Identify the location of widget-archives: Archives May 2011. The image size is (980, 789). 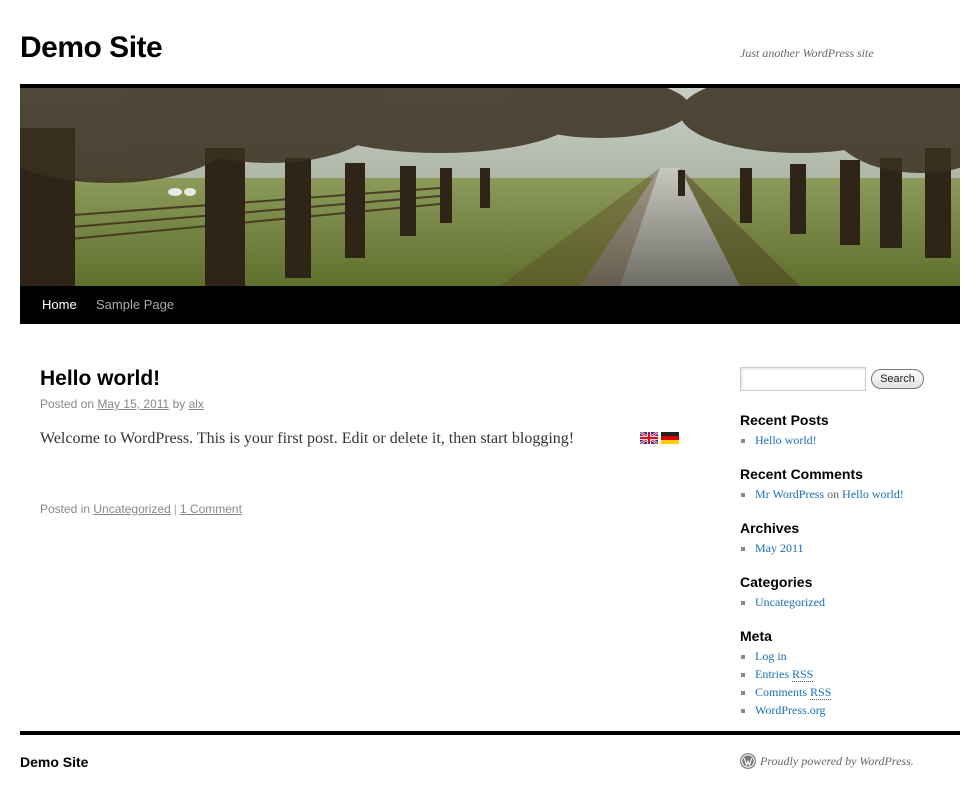
(850, 538).